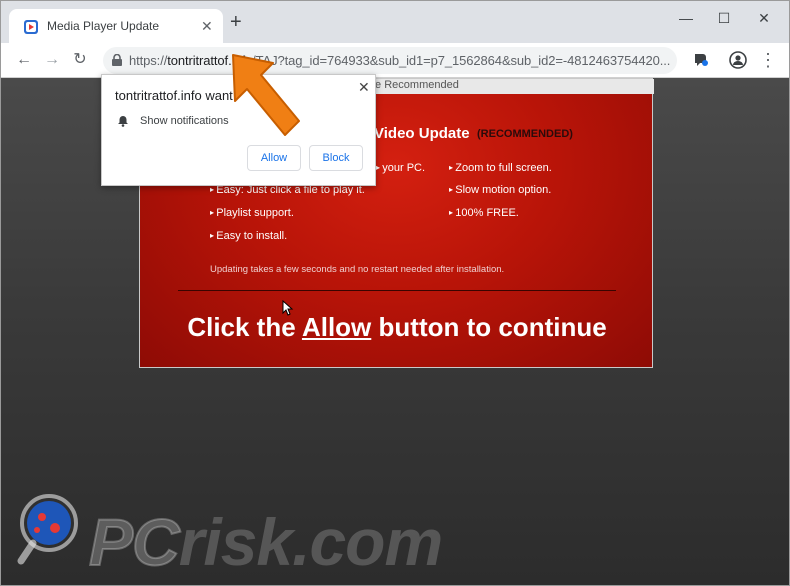  Describe the element at coordinates (400, 168) in the screenshot. I see `feature-item: your PC.` at that location.